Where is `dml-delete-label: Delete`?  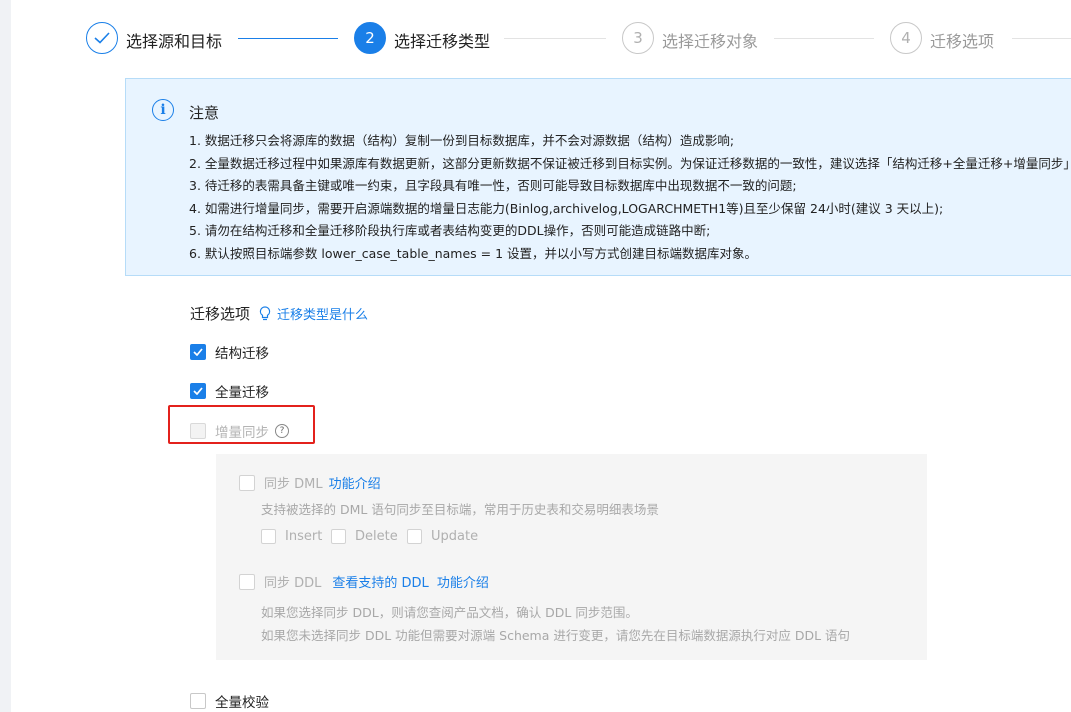
dml-delete-label: Delete is located at coordinates (376, 536).